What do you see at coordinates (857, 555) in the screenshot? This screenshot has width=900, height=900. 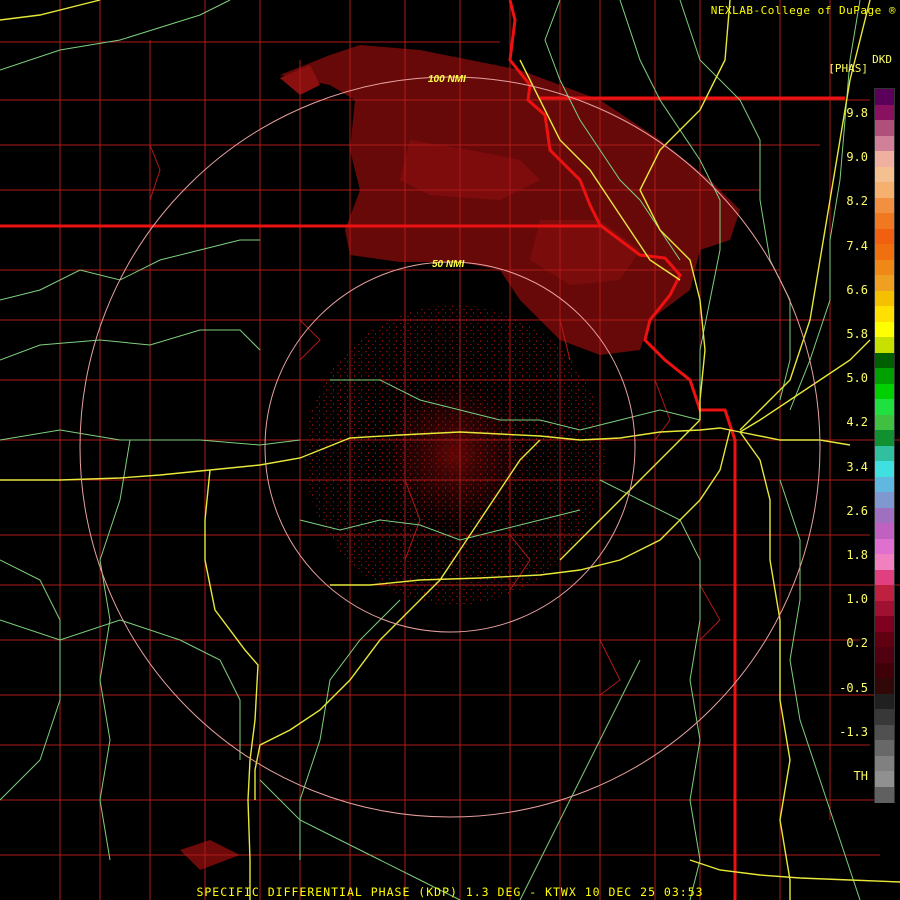 I see `legend-label: 1.8` at bounding box center [857, 555].